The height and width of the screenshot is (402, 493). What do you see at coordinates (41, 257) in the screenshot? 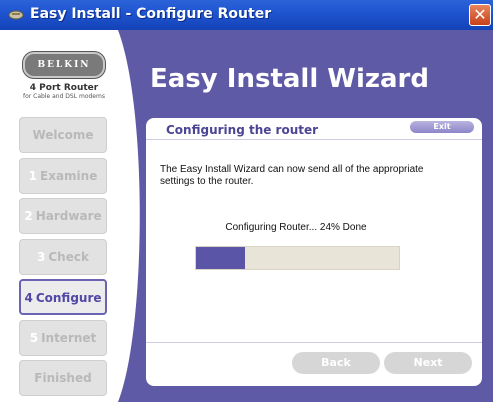
I see `step-number: 3` at bounding box center [41, 257].